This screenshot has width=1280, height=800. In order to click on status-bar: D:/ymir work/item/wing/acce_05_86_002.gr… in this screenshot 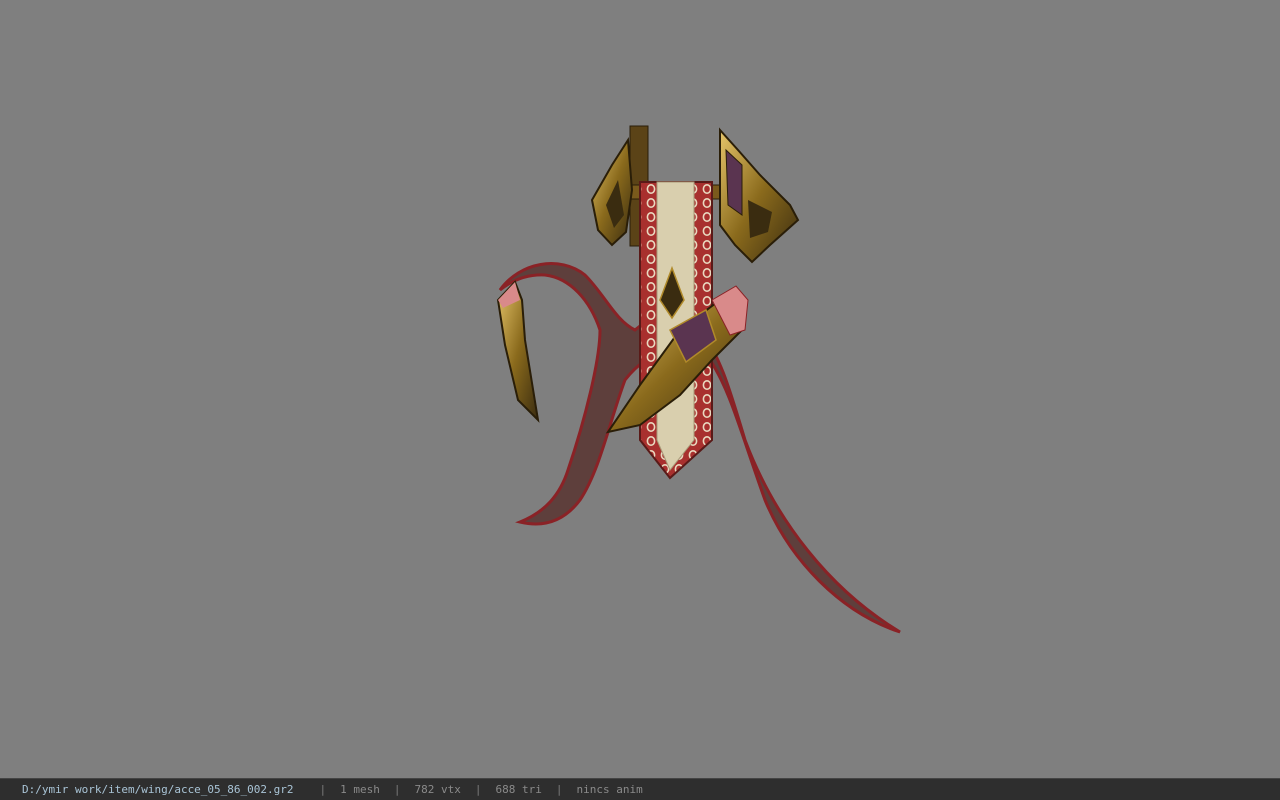, I will do `click(640, 789)`.